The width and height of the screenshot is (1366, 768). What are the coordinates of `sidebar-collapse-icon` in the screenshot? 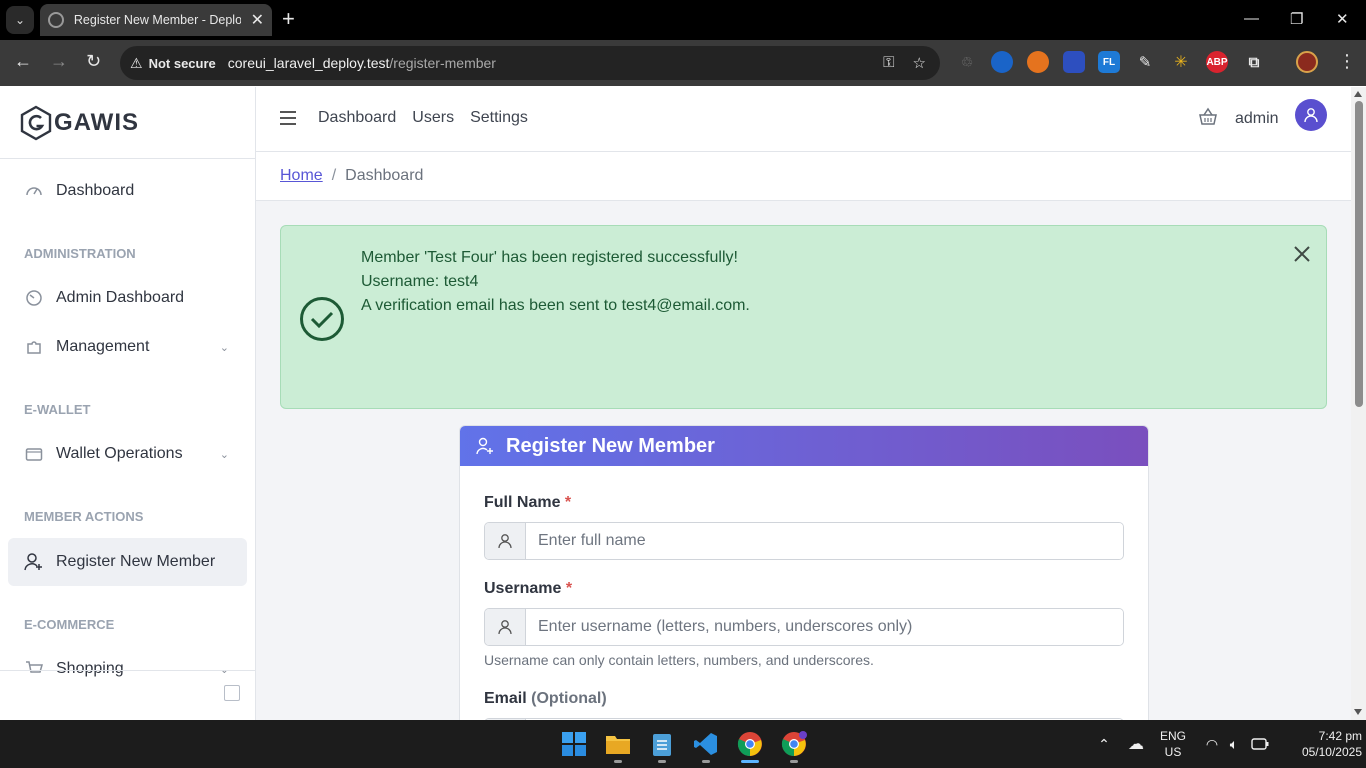 It's located at (232, 693).